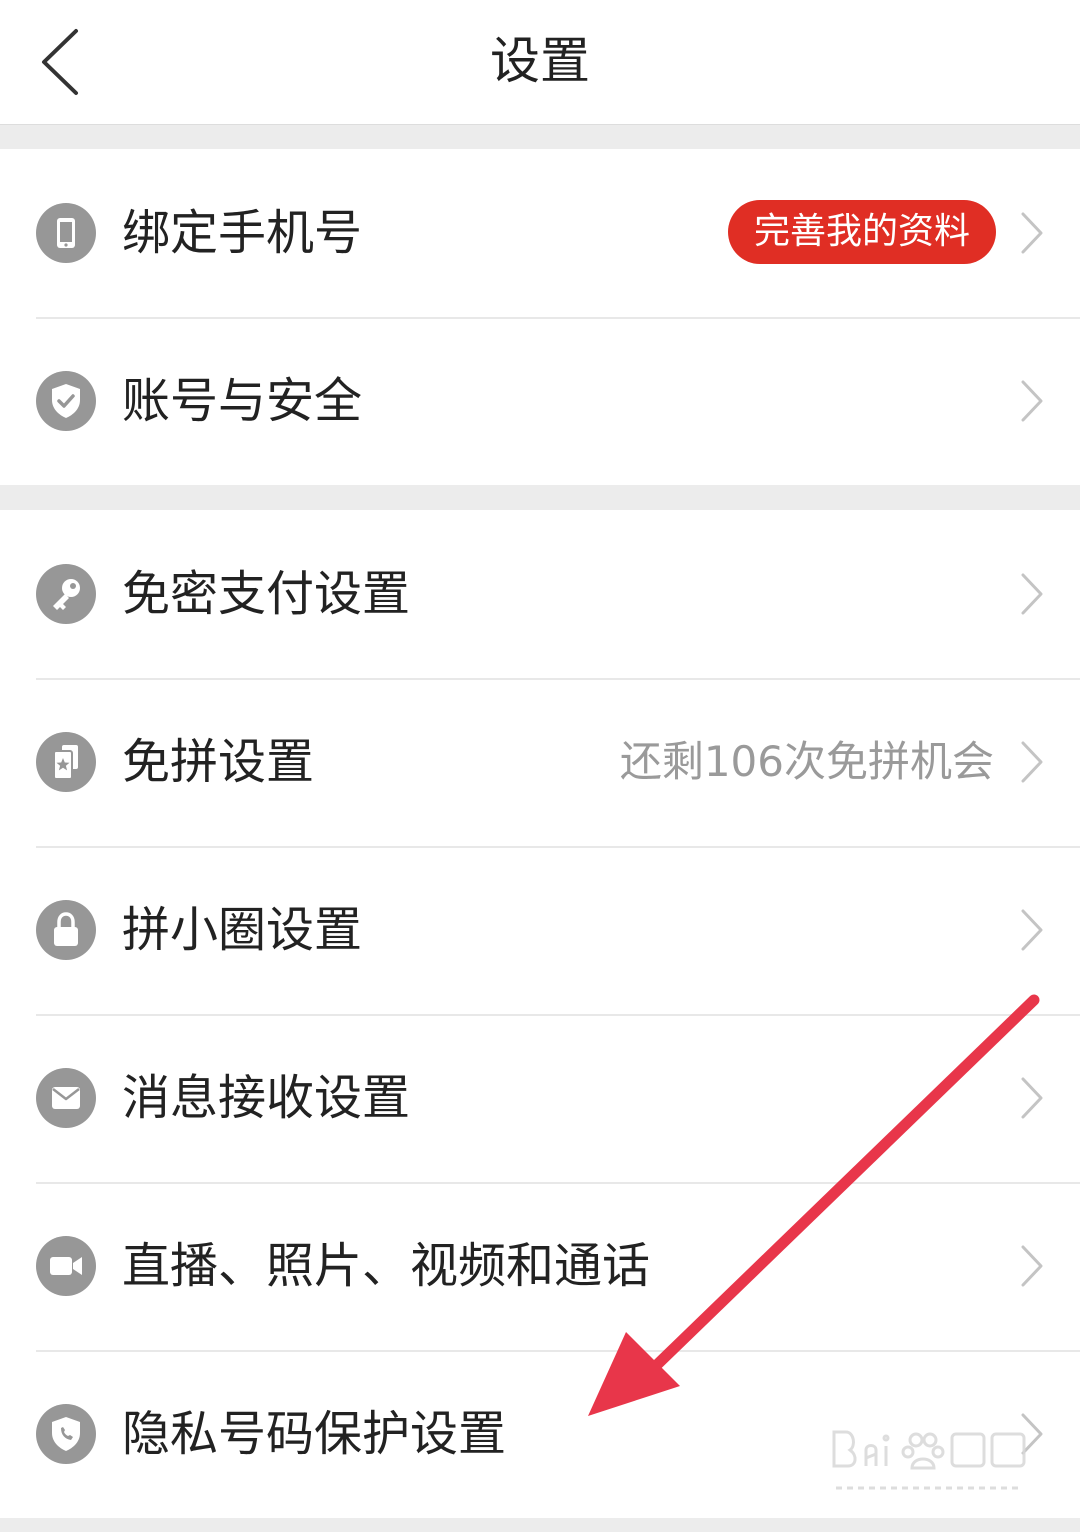  What do you see at coordinates (266, 594) in the screenshot?
I see `row-label: 免密支付设置` at bounding box center [266, 594].